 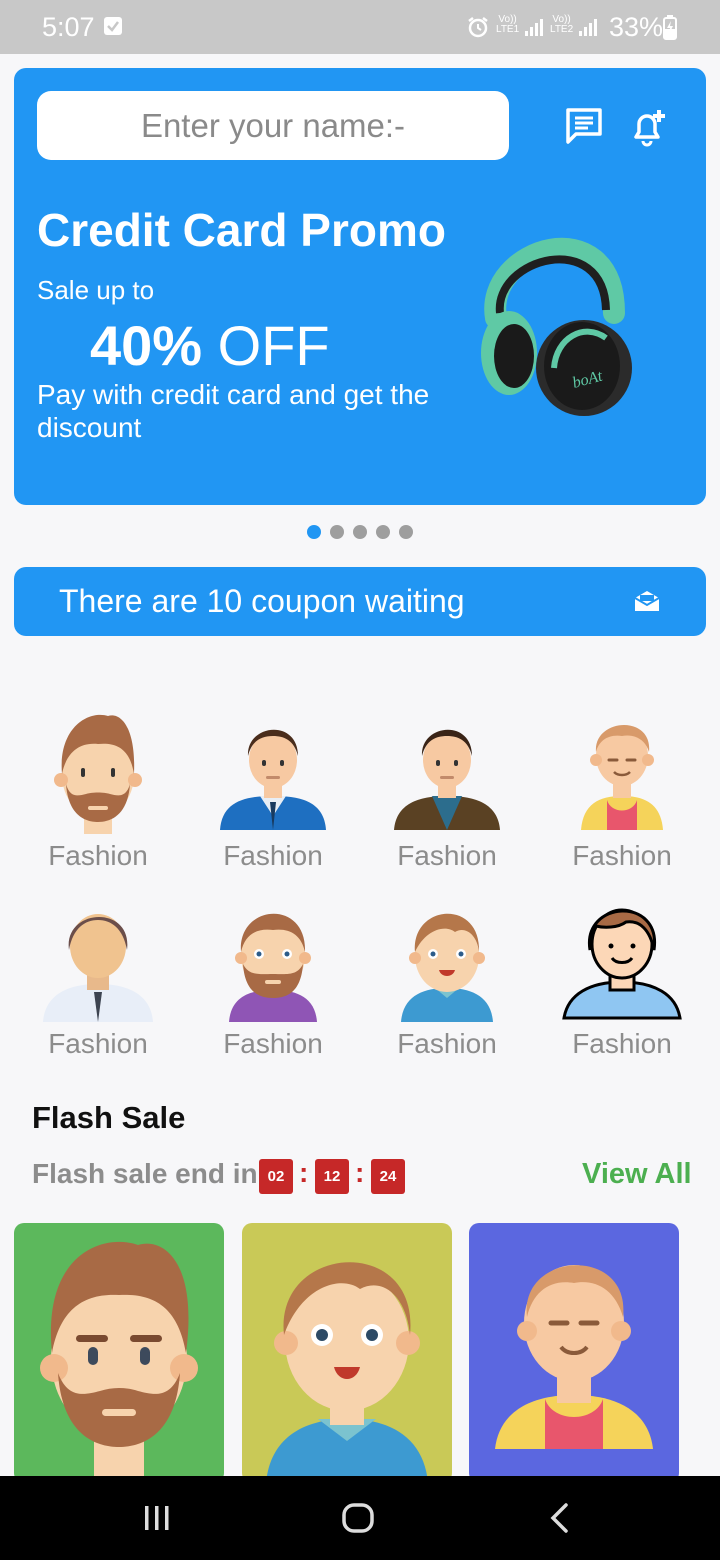 What do you see at coordinates (314, 532) in the screenshot?
I see `carousel-dot-active` at bounding box center [314, 532].